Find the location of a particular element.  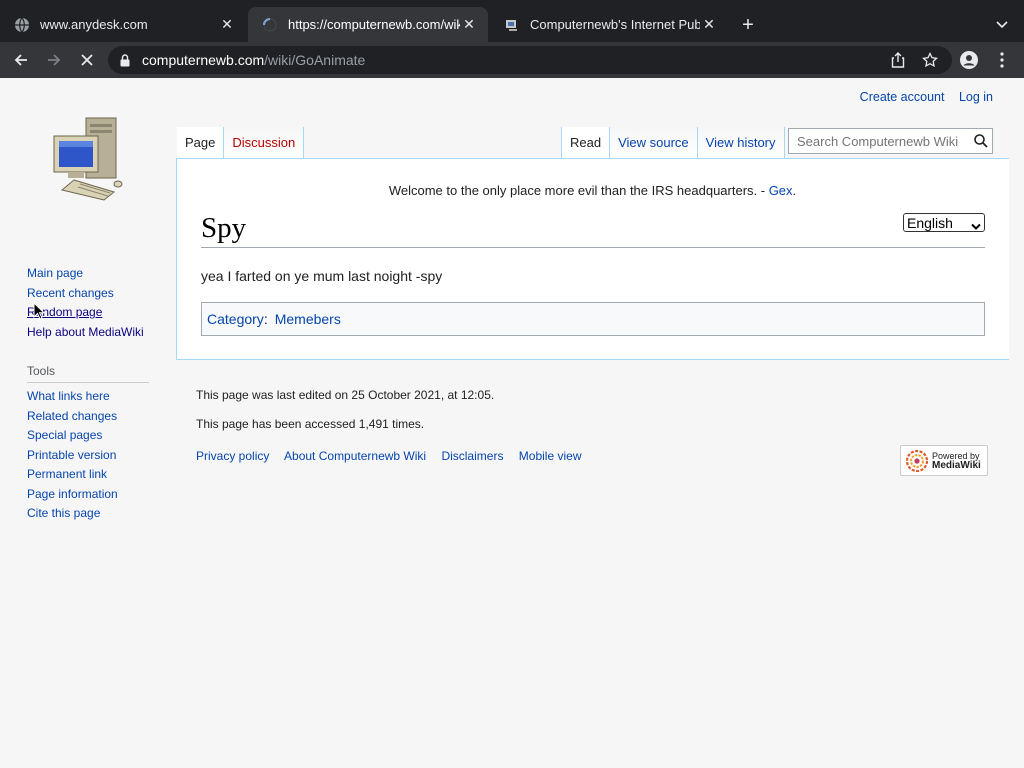

tab-discussion: Discussion is located at coordinates (264, 142).